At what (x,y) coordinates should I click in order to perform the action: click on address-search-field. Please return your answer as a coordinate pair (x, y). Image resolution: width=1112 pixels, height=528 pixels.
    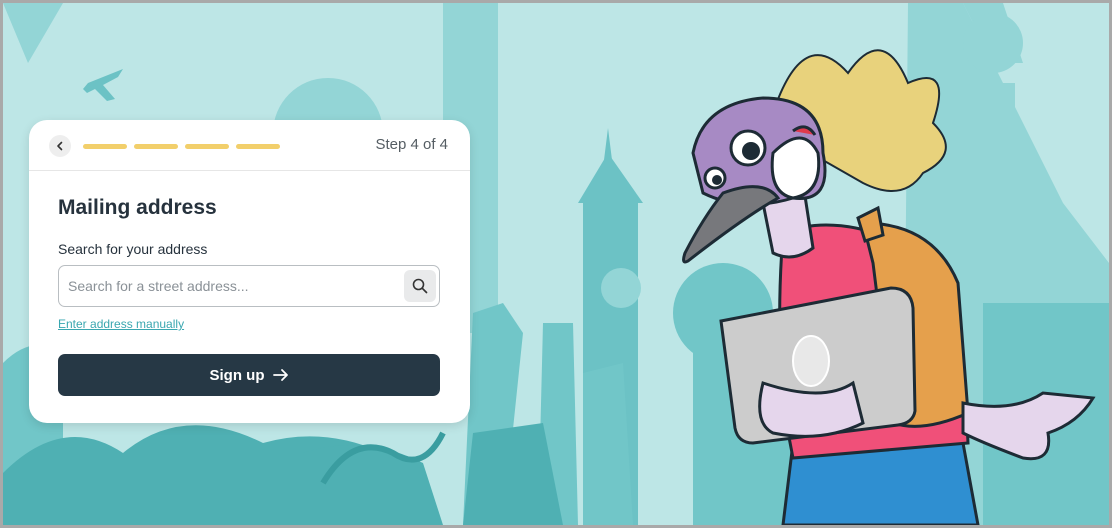
    Looking at the image, I should click on (249, 286).